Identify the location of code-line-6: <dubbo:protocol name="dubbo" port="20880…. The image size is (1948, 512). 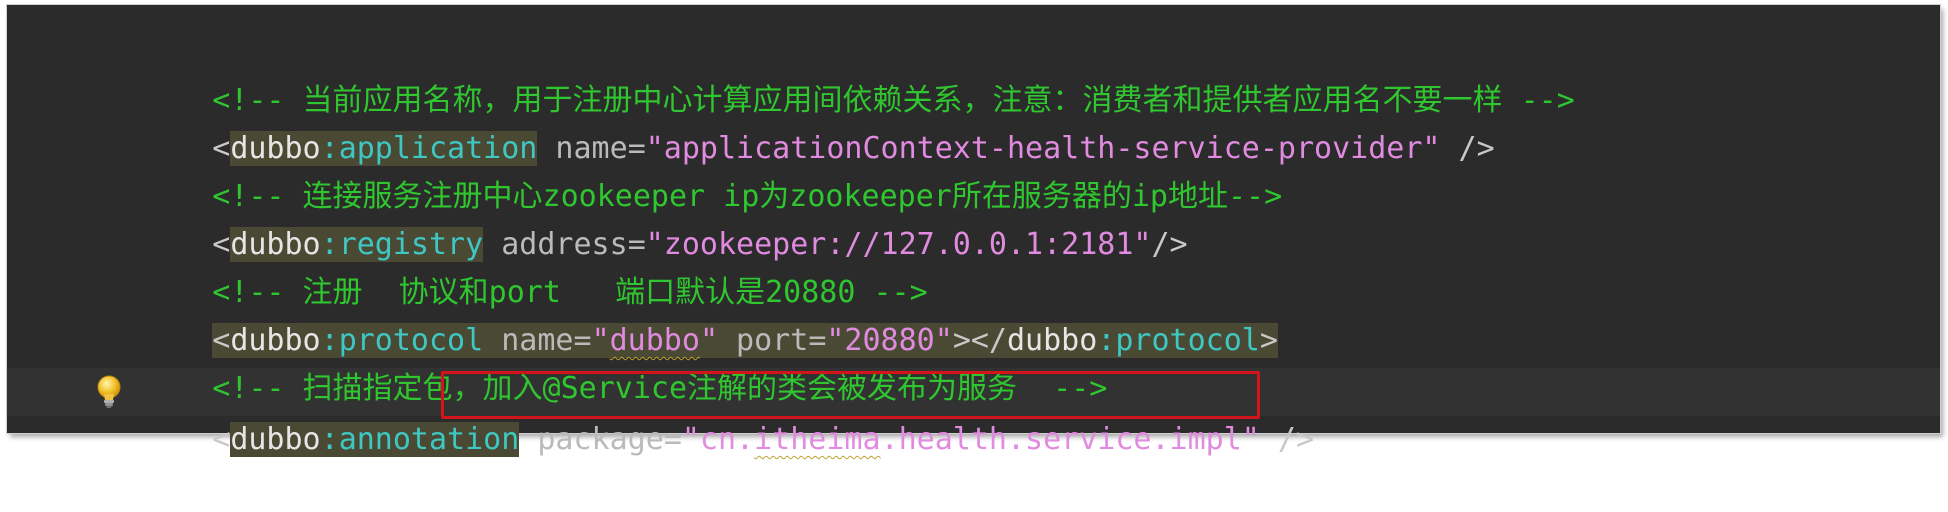
(709, 313).